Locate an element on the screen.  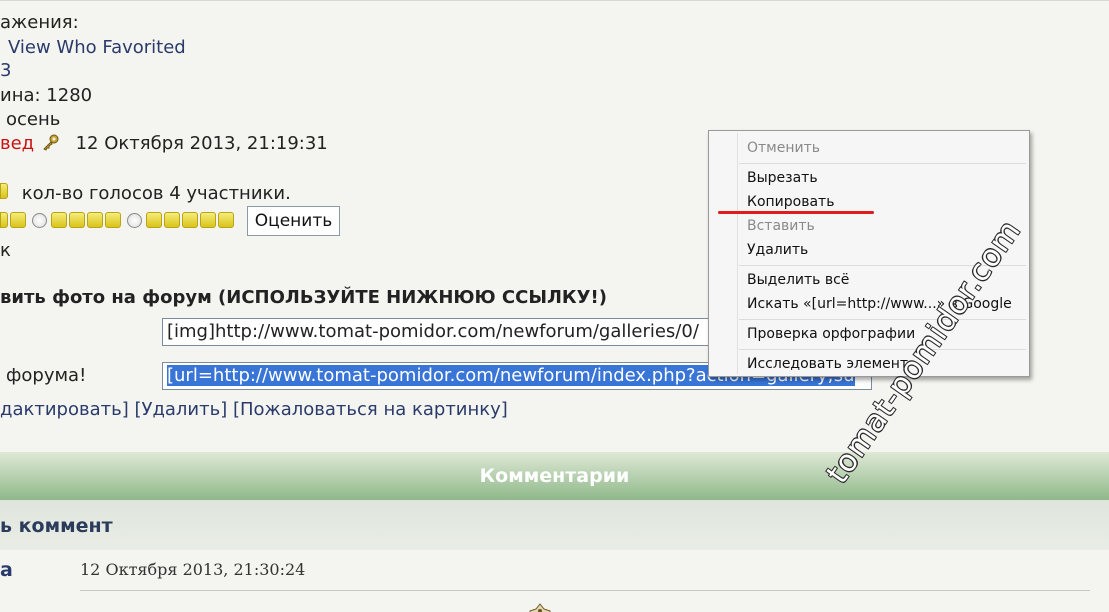
menu-item-delete: Удалить is located at coordinates (777, 250).